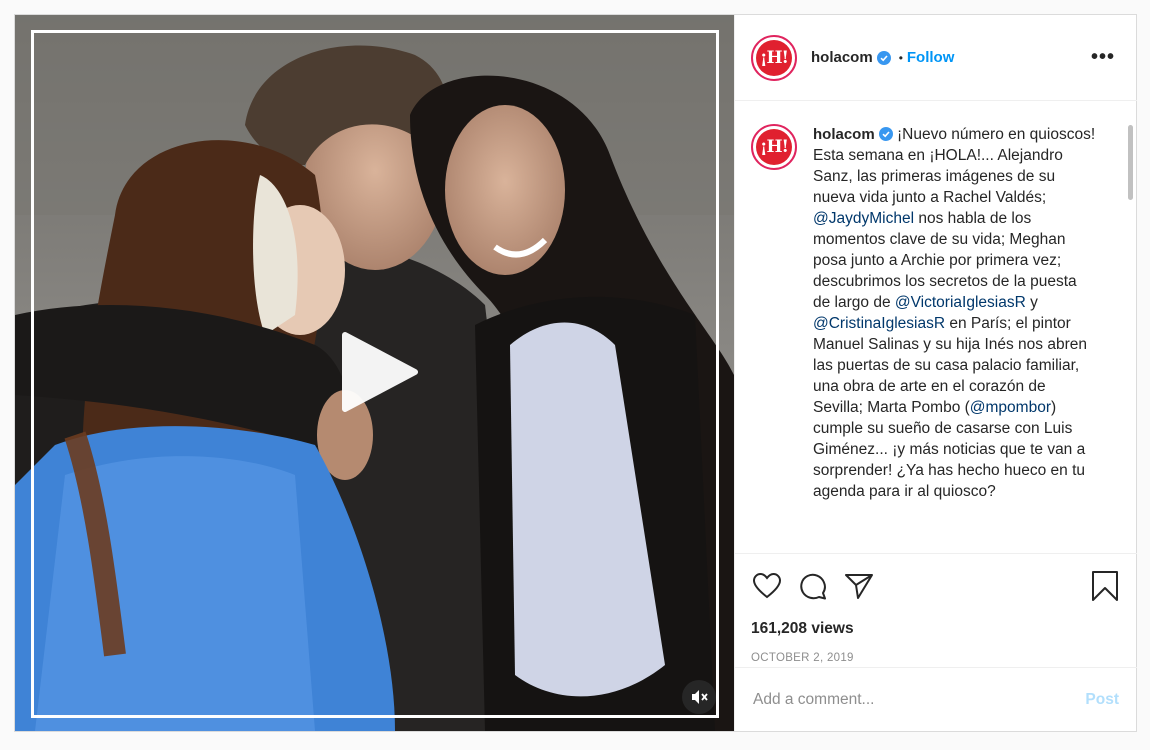 This screenshot has height=750, width=1150. Describe the element at coordinates (844, 134) in the screenshot. I see `caption-username: holacom` at that location.